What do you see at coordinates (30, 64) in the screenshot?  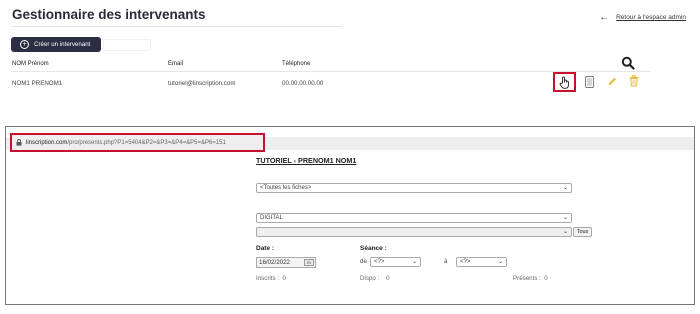 I see `column-header-name: NOM Prénom` at bounding box center [30, 64].